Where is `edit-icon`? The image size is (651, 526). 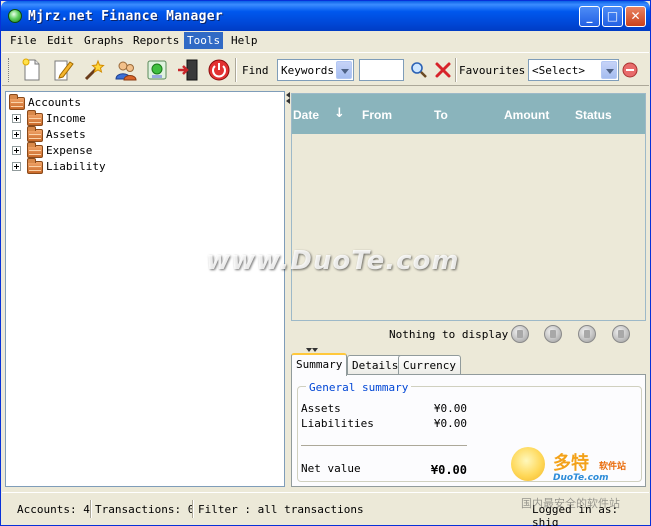
edit-icon is located at coordinates (63, 70).